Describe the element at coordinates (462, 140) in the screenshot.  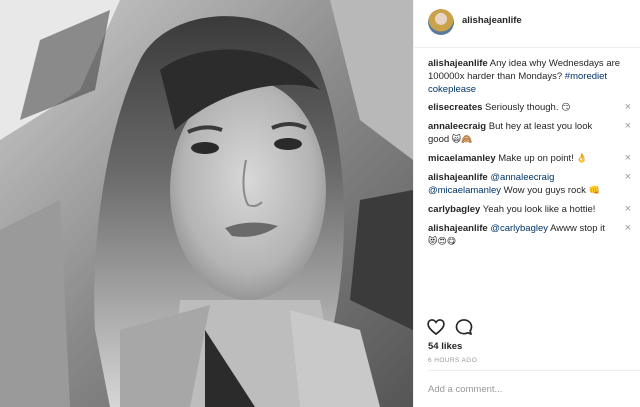
I see `cat-monkey-emoji-icon: 🙀🙈` at that location.